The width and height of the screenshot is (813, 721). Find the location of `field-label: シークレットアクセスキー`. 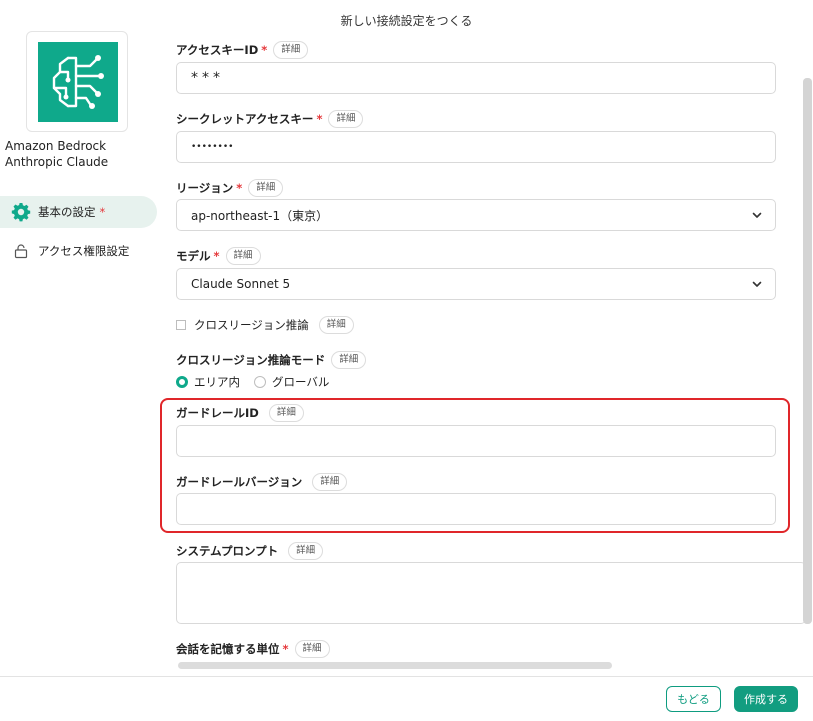

field-label: シークレットアクセスキー is located at coordinates (245, 119).